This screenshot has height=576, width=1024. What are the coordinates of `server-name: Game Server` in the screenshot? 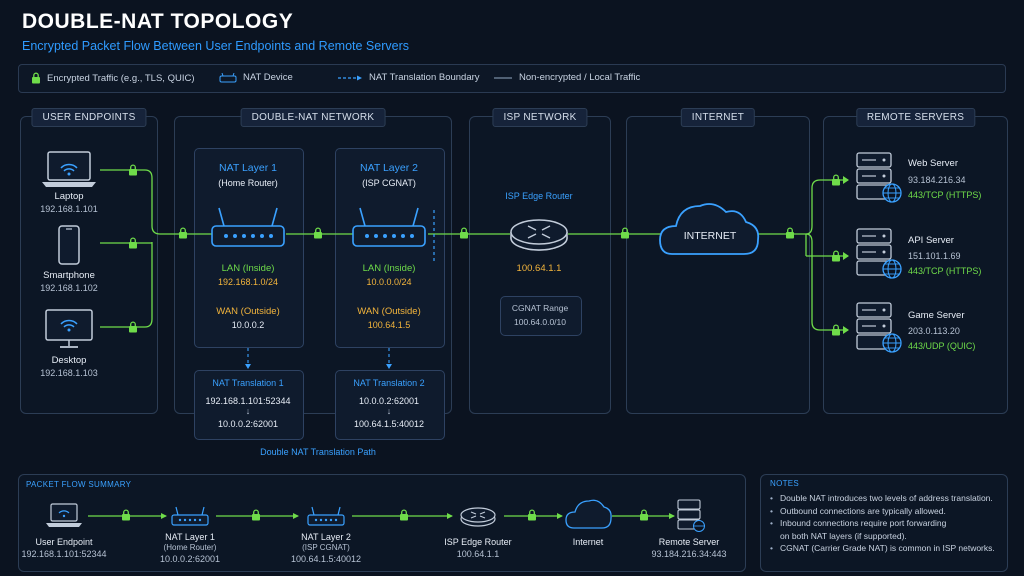 It's located at (936, 315).